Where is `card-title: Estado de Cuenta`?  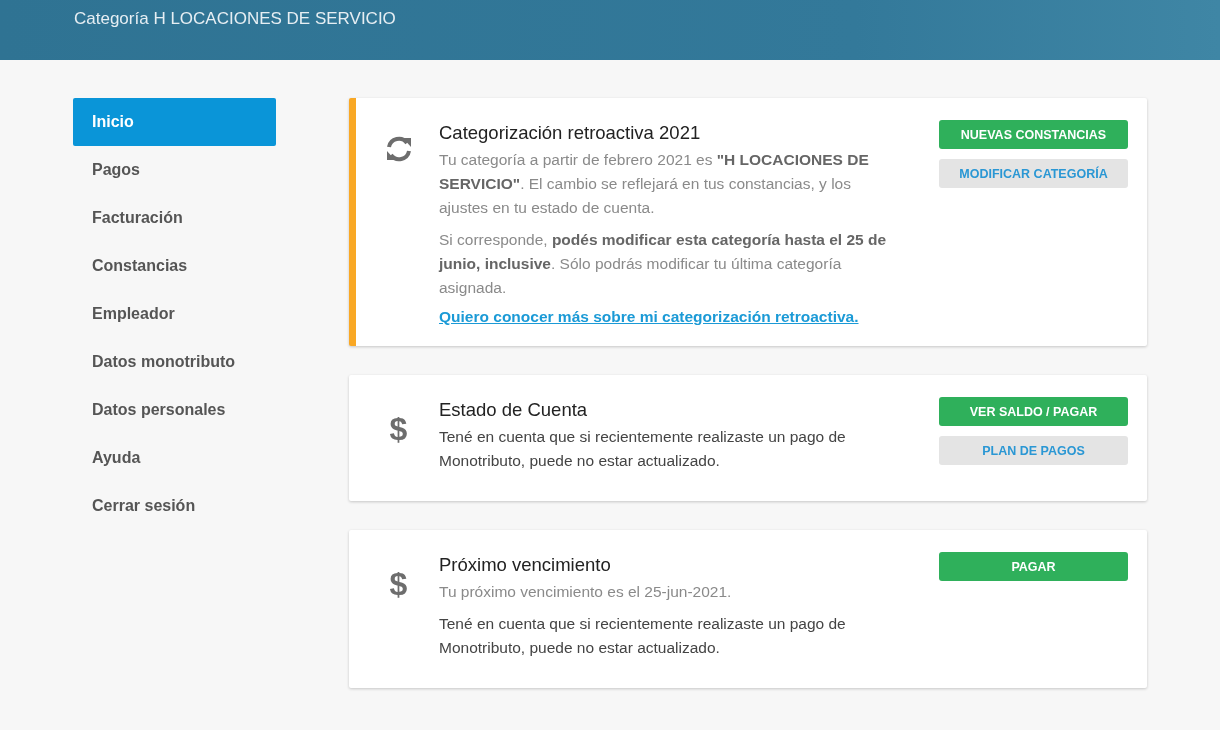 card-title: Estado de Cuenta is located at coordinates (514, 410).